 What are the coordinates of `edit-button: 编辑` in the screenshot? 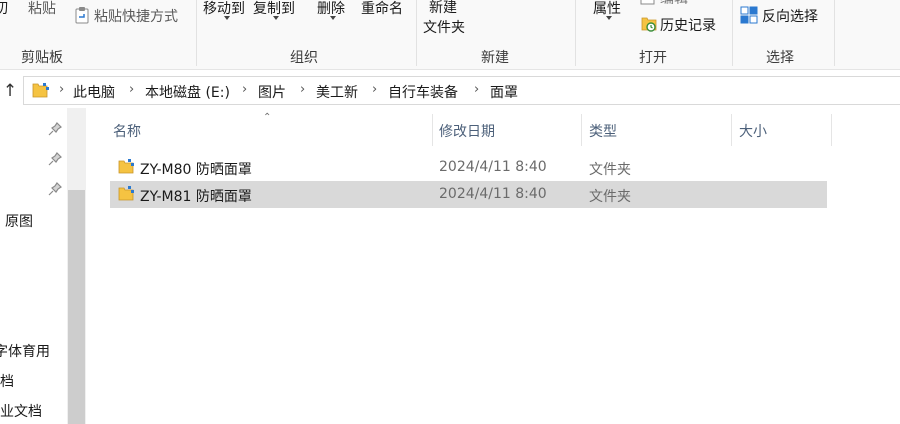 It's located at (678, 2).